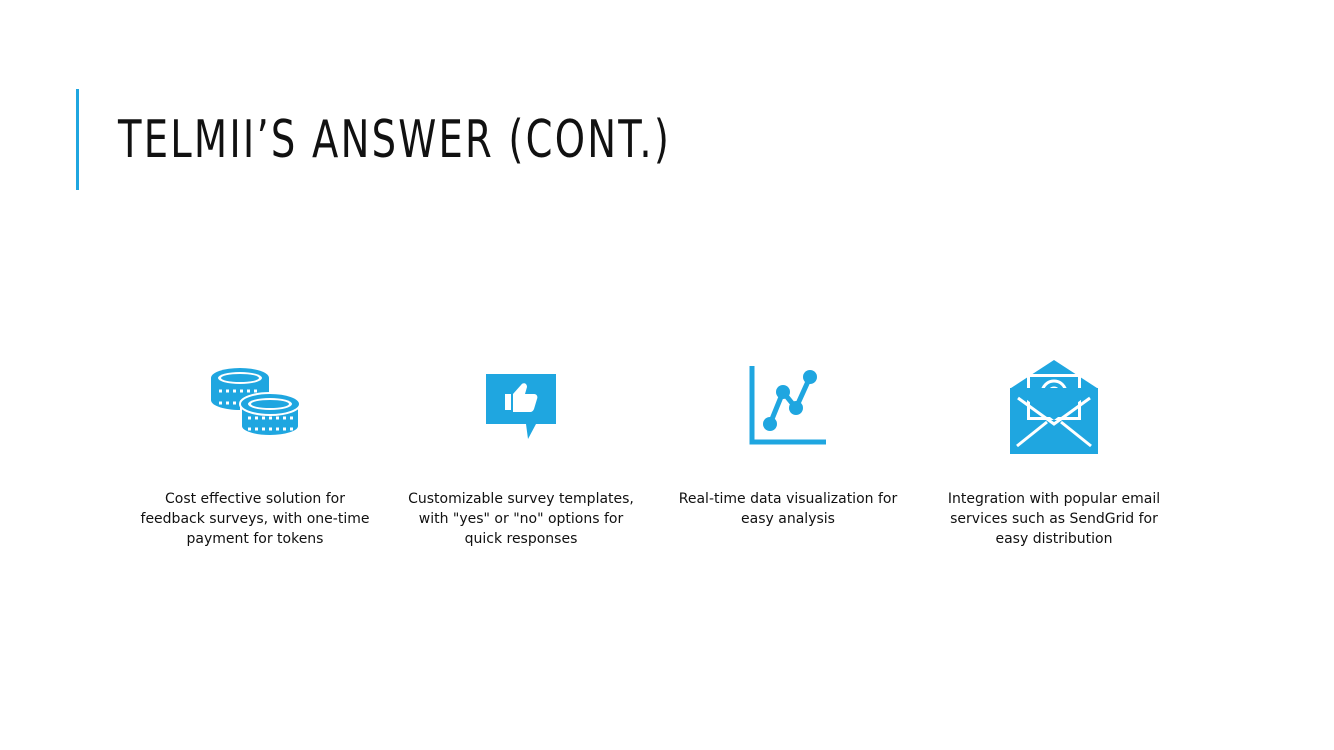  What do you see at coordinates (77, 139) in the screenshot?
I see `title-accent-bar` at bounding box center [77, 139].